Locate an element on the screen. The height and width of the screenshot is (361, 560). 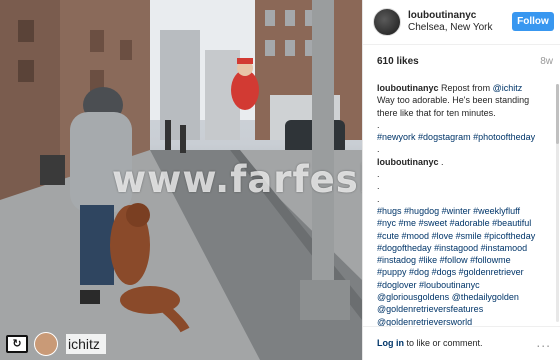
hashtag-link: #hugdog is located at coordinates (421, 211).